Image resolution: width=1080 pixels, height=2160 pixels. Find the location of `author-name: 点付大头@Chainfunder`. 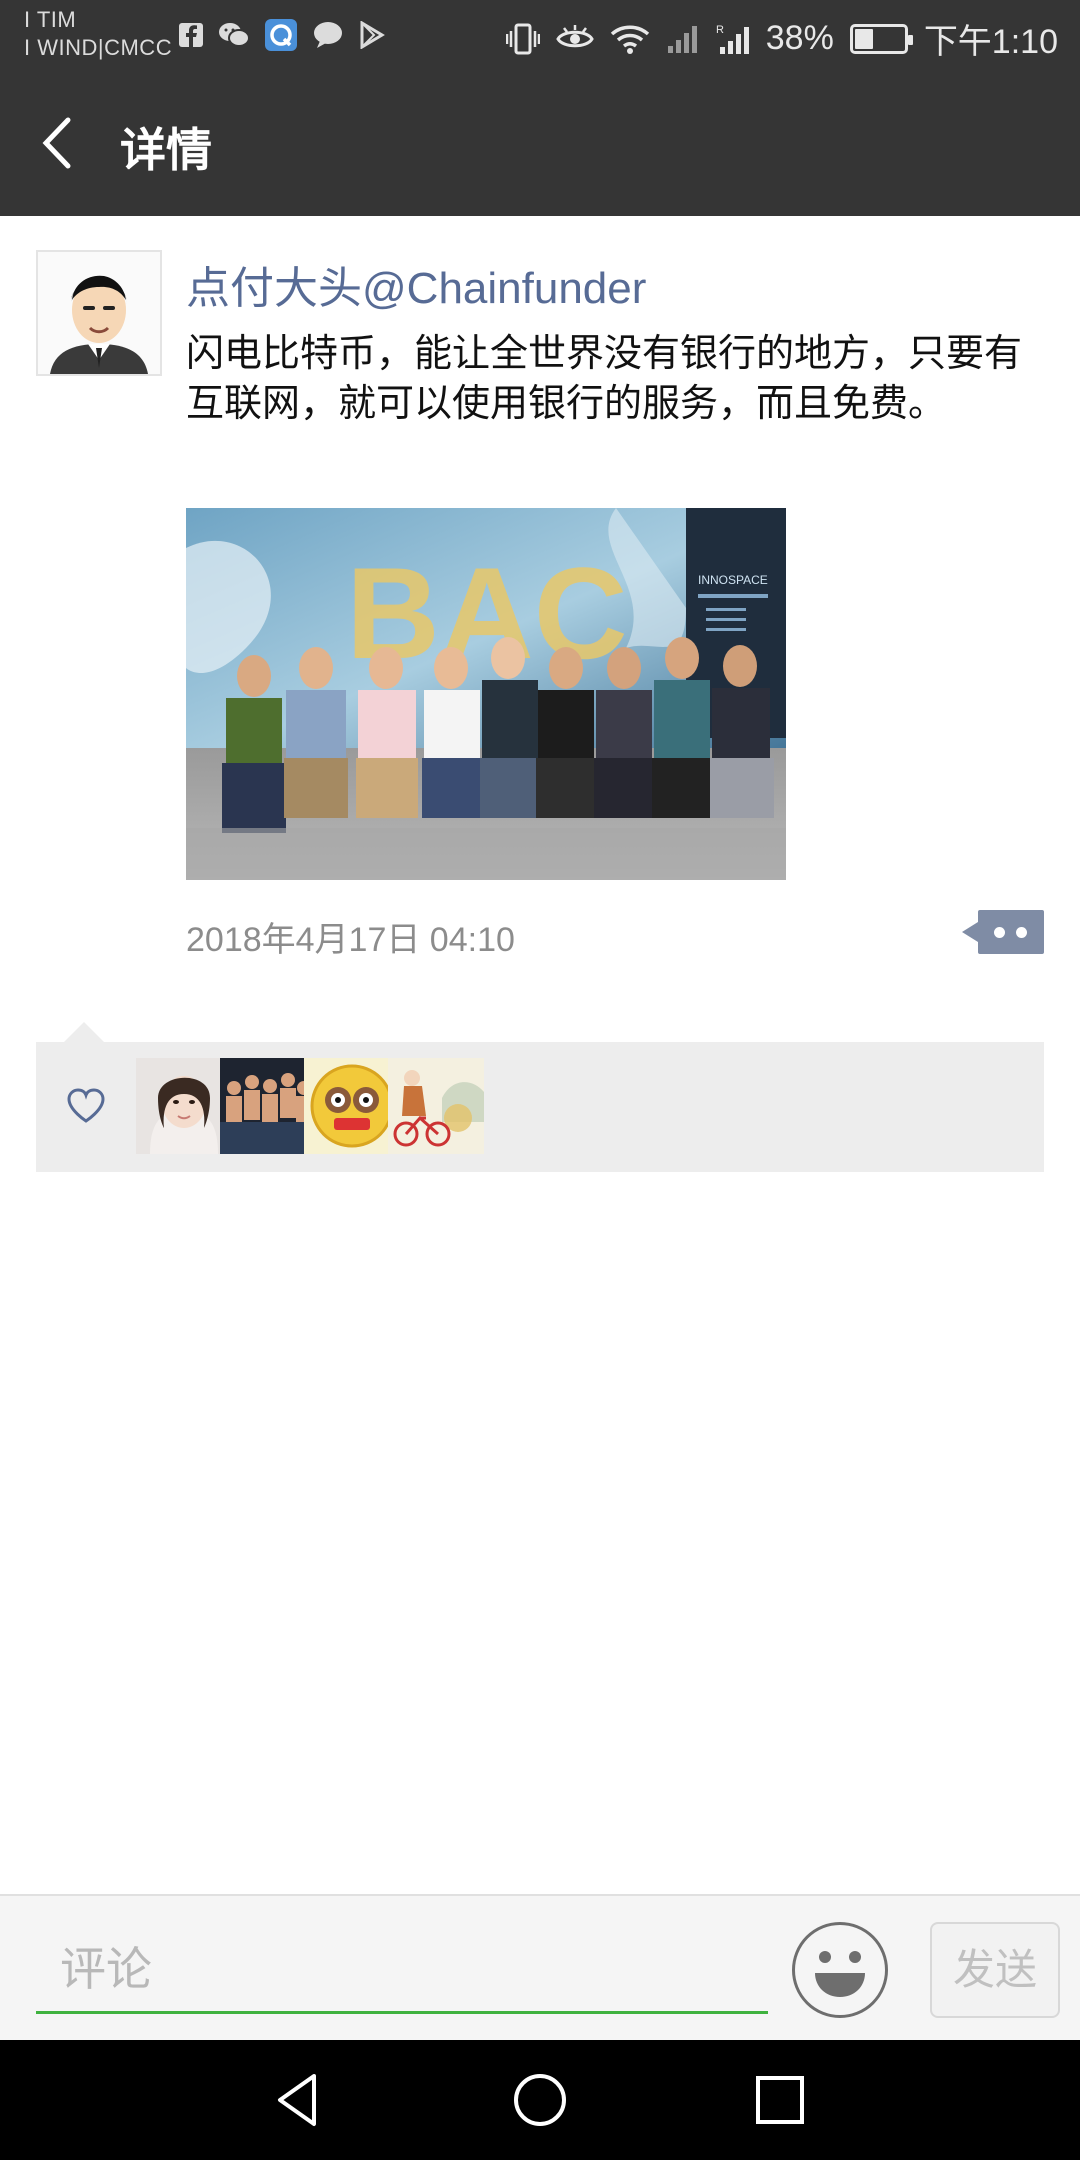

author-name: 点付大头@Chainfunder is located at coordinates (416, 284).